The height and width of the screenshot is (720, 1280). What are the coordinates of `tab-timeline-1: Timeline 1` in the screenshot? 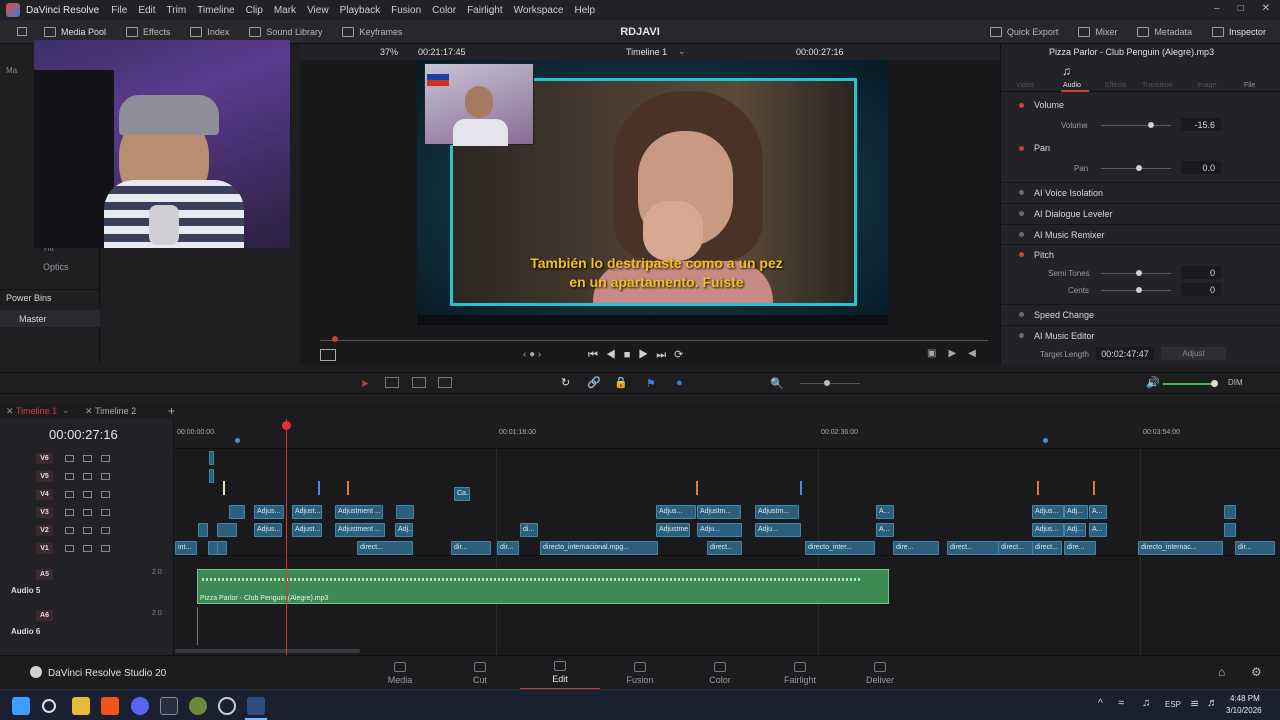 It's located at (36, 411).